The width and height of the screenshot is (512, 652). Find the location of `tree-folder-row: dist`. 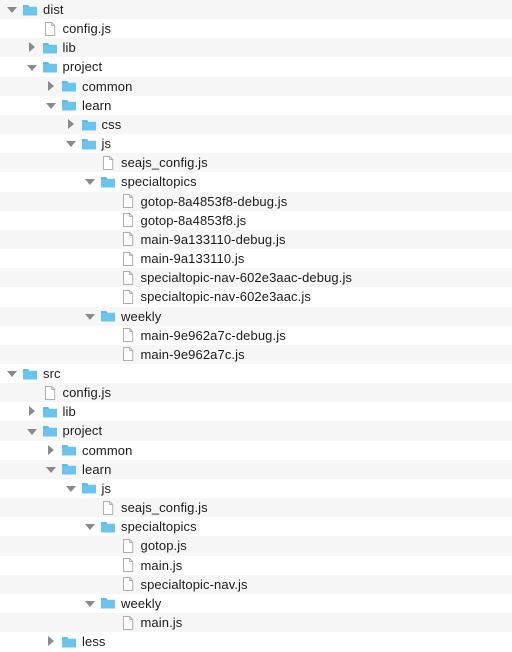

tree-folder-row: dist is located at coordinates (256, 10).